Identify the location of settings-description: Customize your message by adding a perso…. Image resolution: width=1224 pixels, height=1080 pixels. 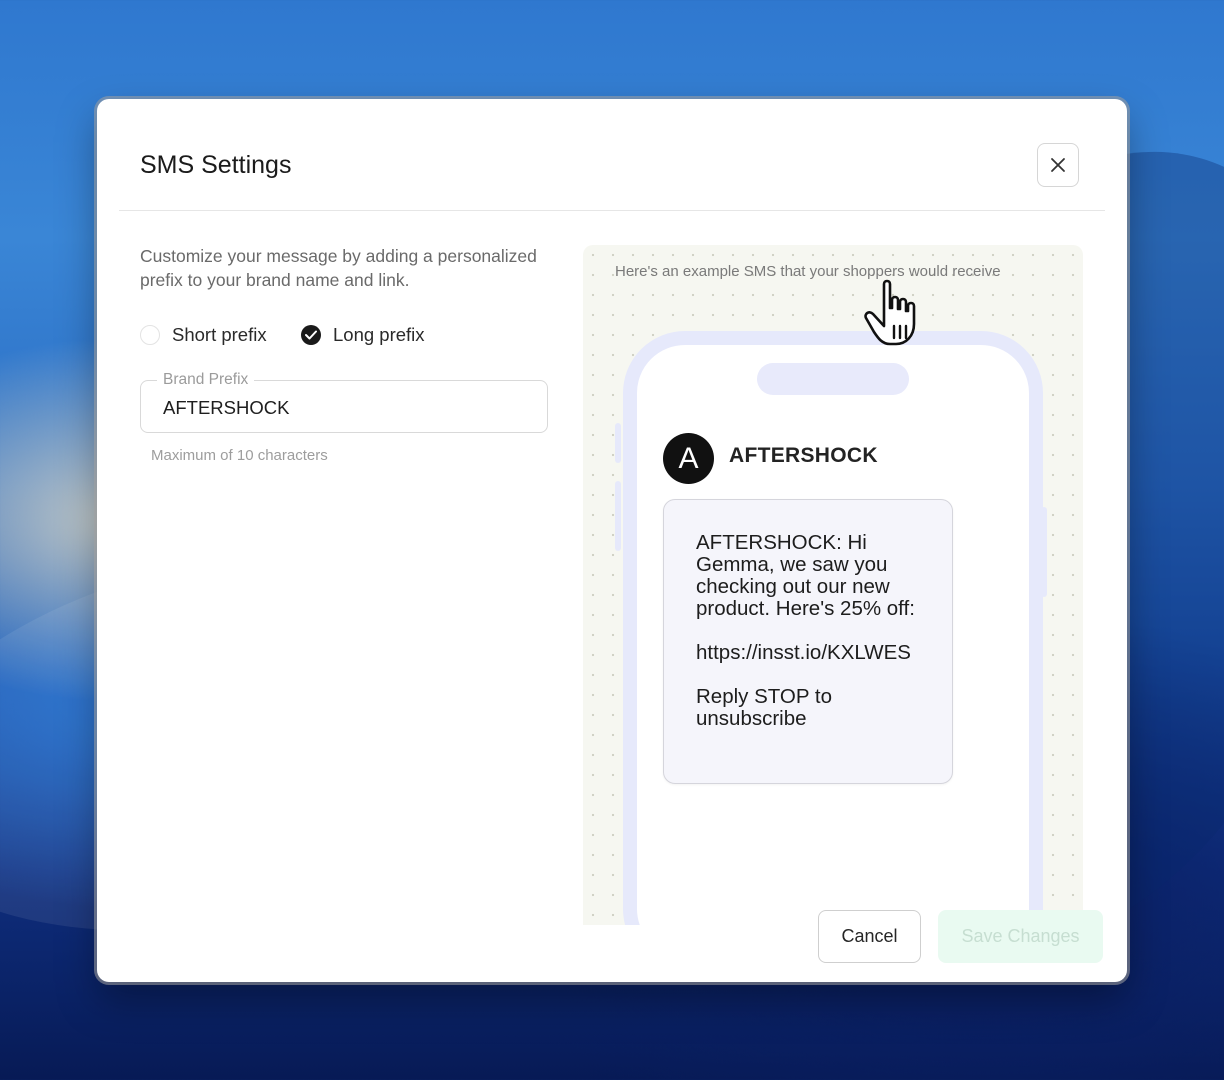
(338, 268).